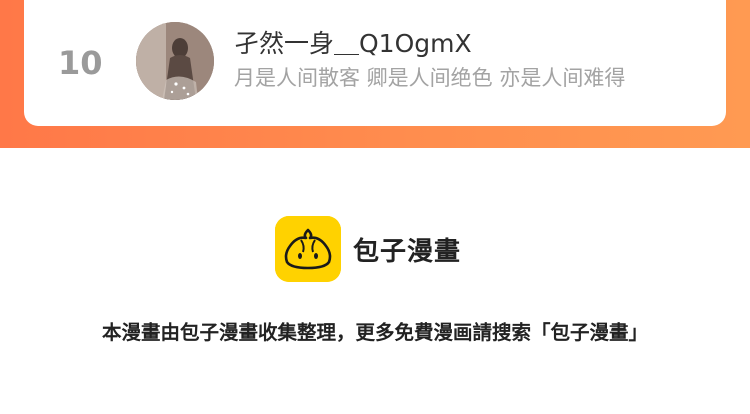  Describe the element at coordinates (308, 249) in the screenshot. I see `bun-mascot-icon` at that location.